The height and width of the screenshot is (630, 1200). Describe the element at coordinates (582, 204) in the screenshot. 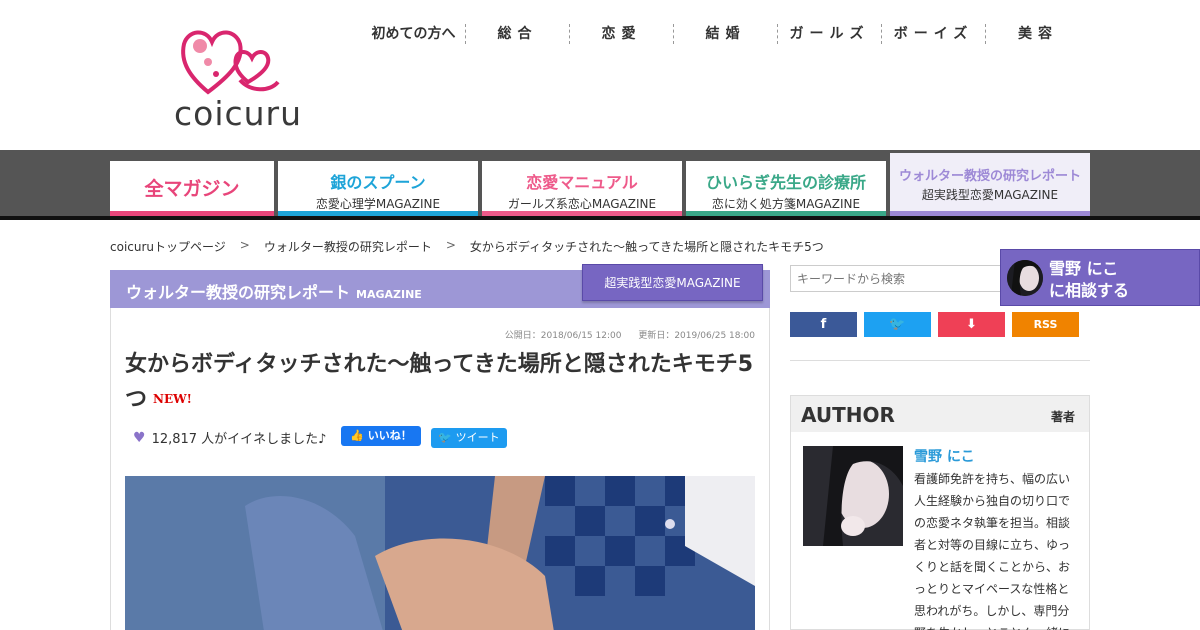

I see `tab-subtitle: ガールズ系恋心MAGAZINE` at that location.